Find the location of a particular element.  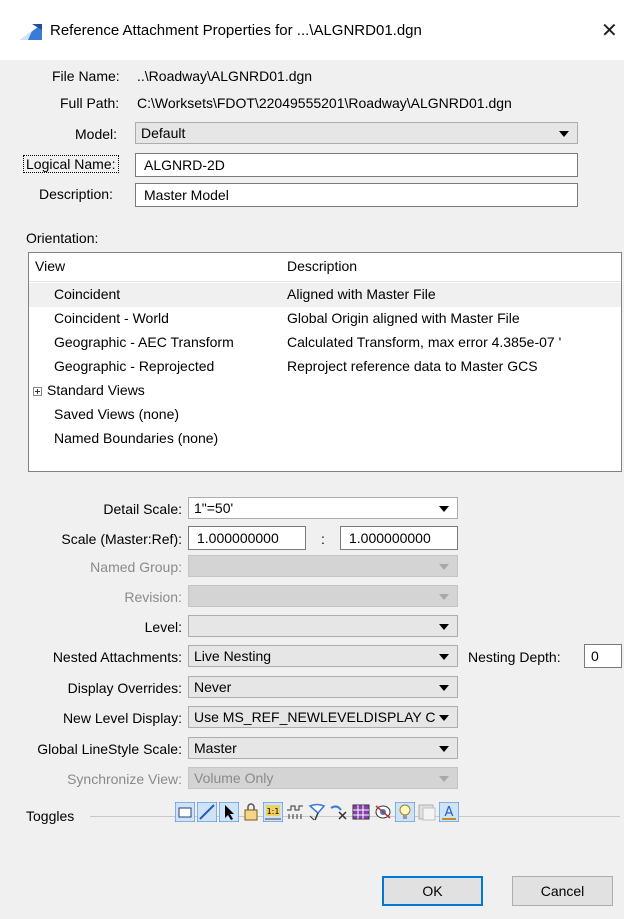

view-name: Saved Views (none) is located at coordinates (117, 414).